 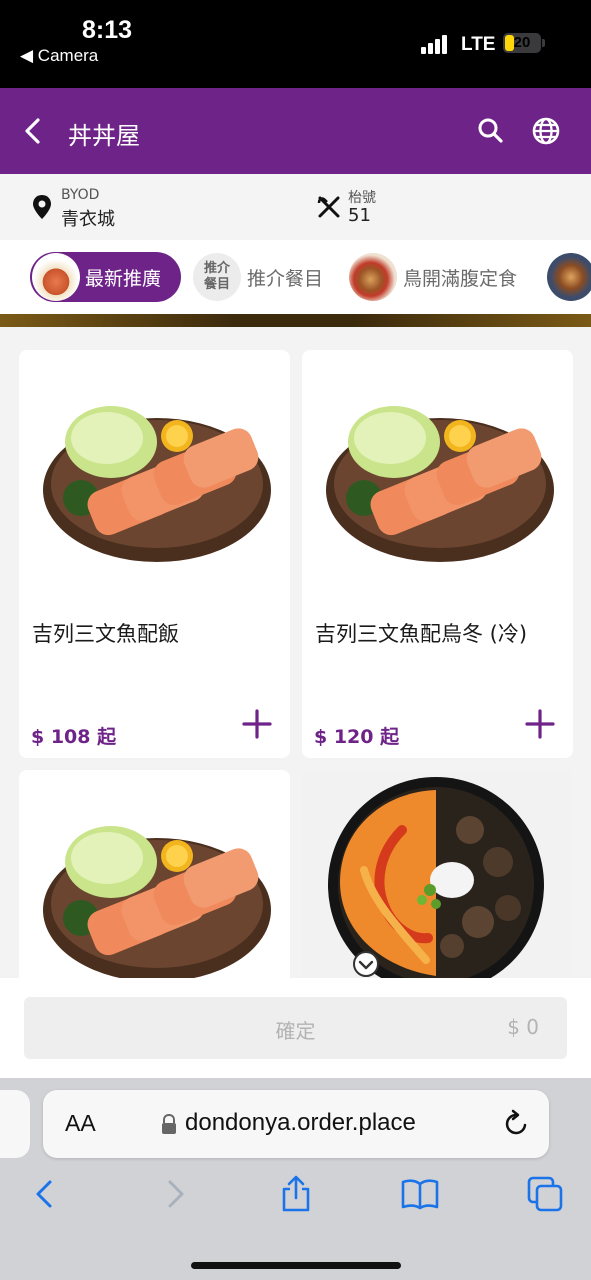 What do you see at coordinates (296, 1265) in the screenshot?
I see `home-indicator` at bounding box center [296, 1265].